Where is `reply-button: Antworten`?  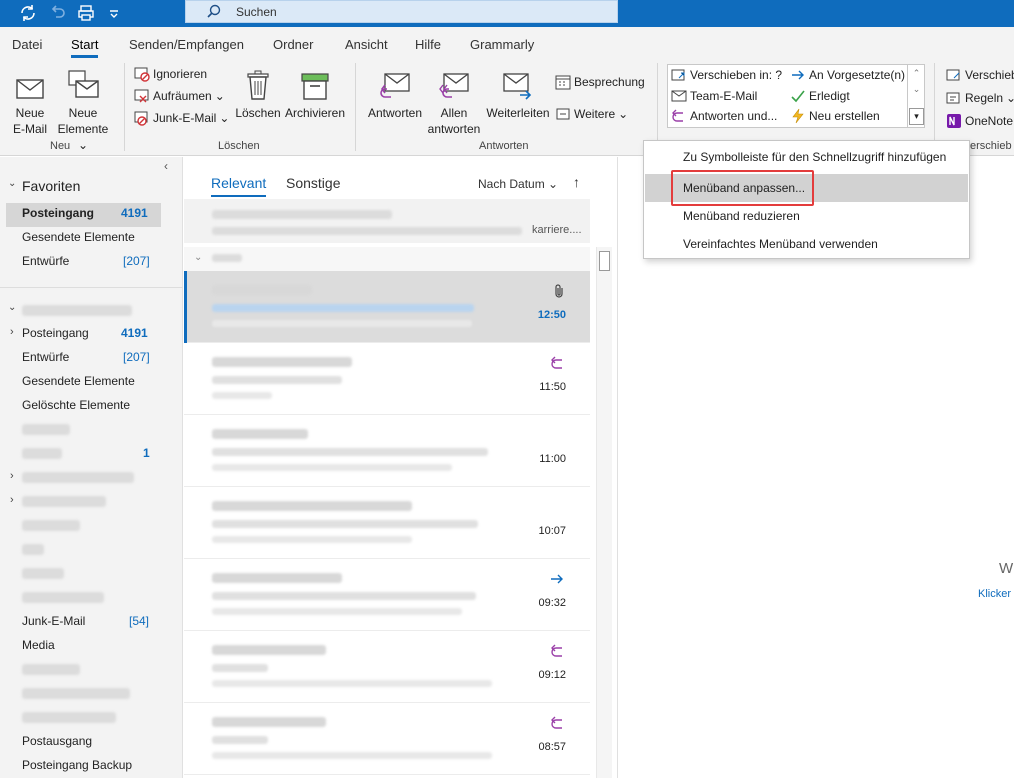
reply-button: Antworten is located at coordinates (395, 94).